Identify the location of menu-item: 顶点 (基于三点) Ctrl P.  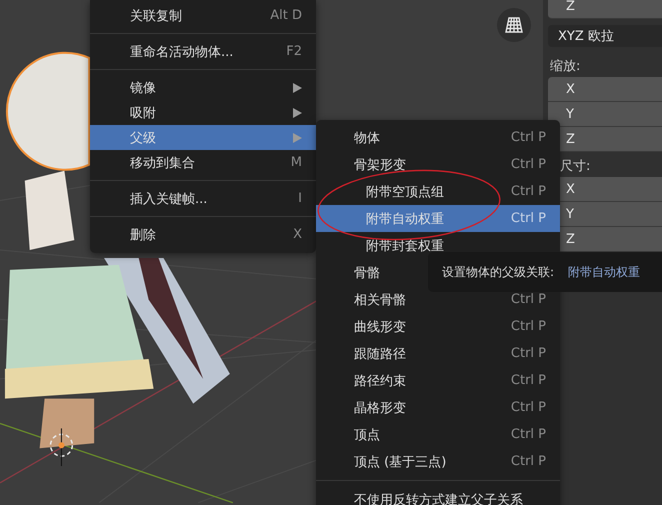
(438, 461).